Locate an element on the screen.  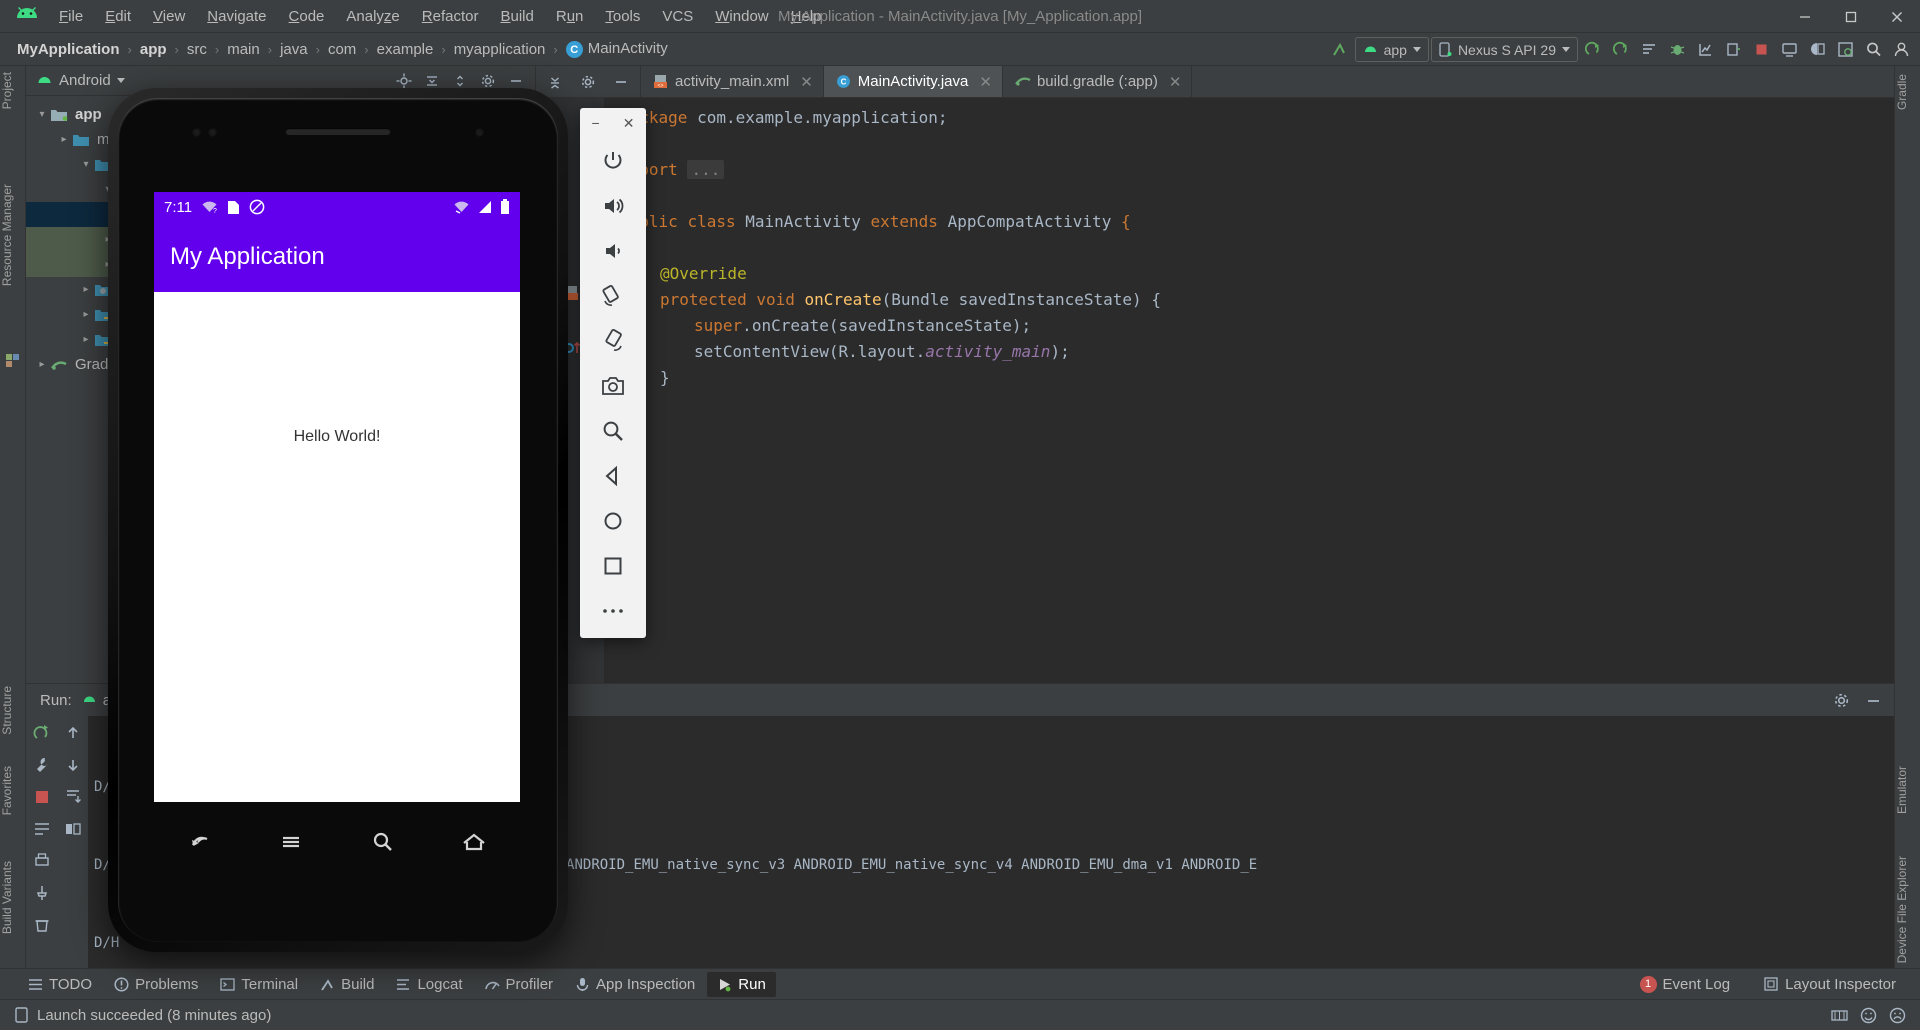
memory-icon is located at coordinates (1839, 1015).